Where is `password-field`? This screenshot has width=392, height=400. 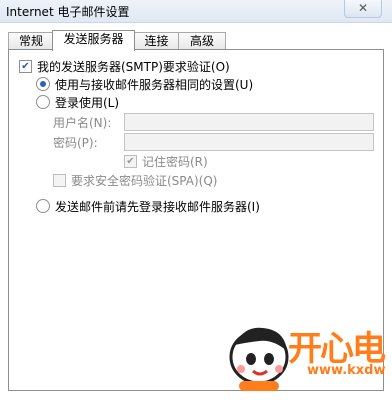
password-field is located at coordinates (249, 142).